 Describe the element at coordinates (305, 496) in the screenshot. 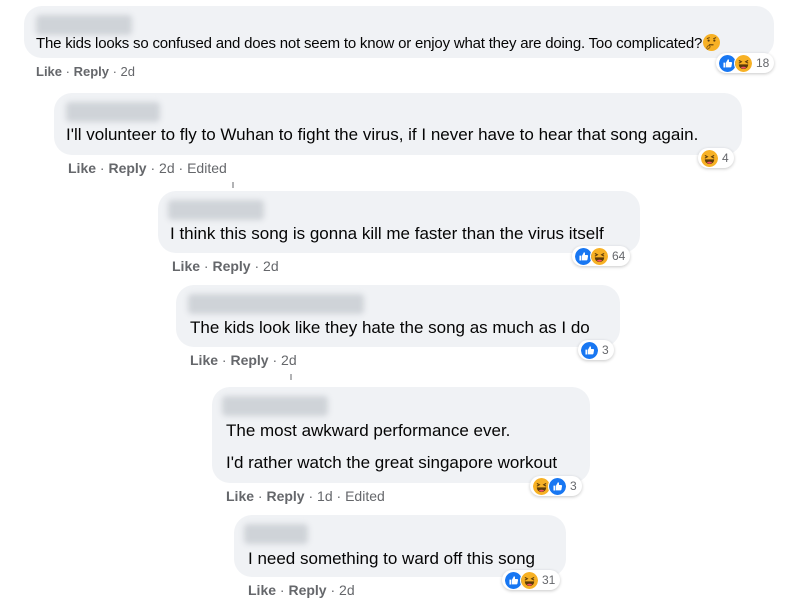

I see `comment-actions: Like · Reply · 1d · Edited` at that location.